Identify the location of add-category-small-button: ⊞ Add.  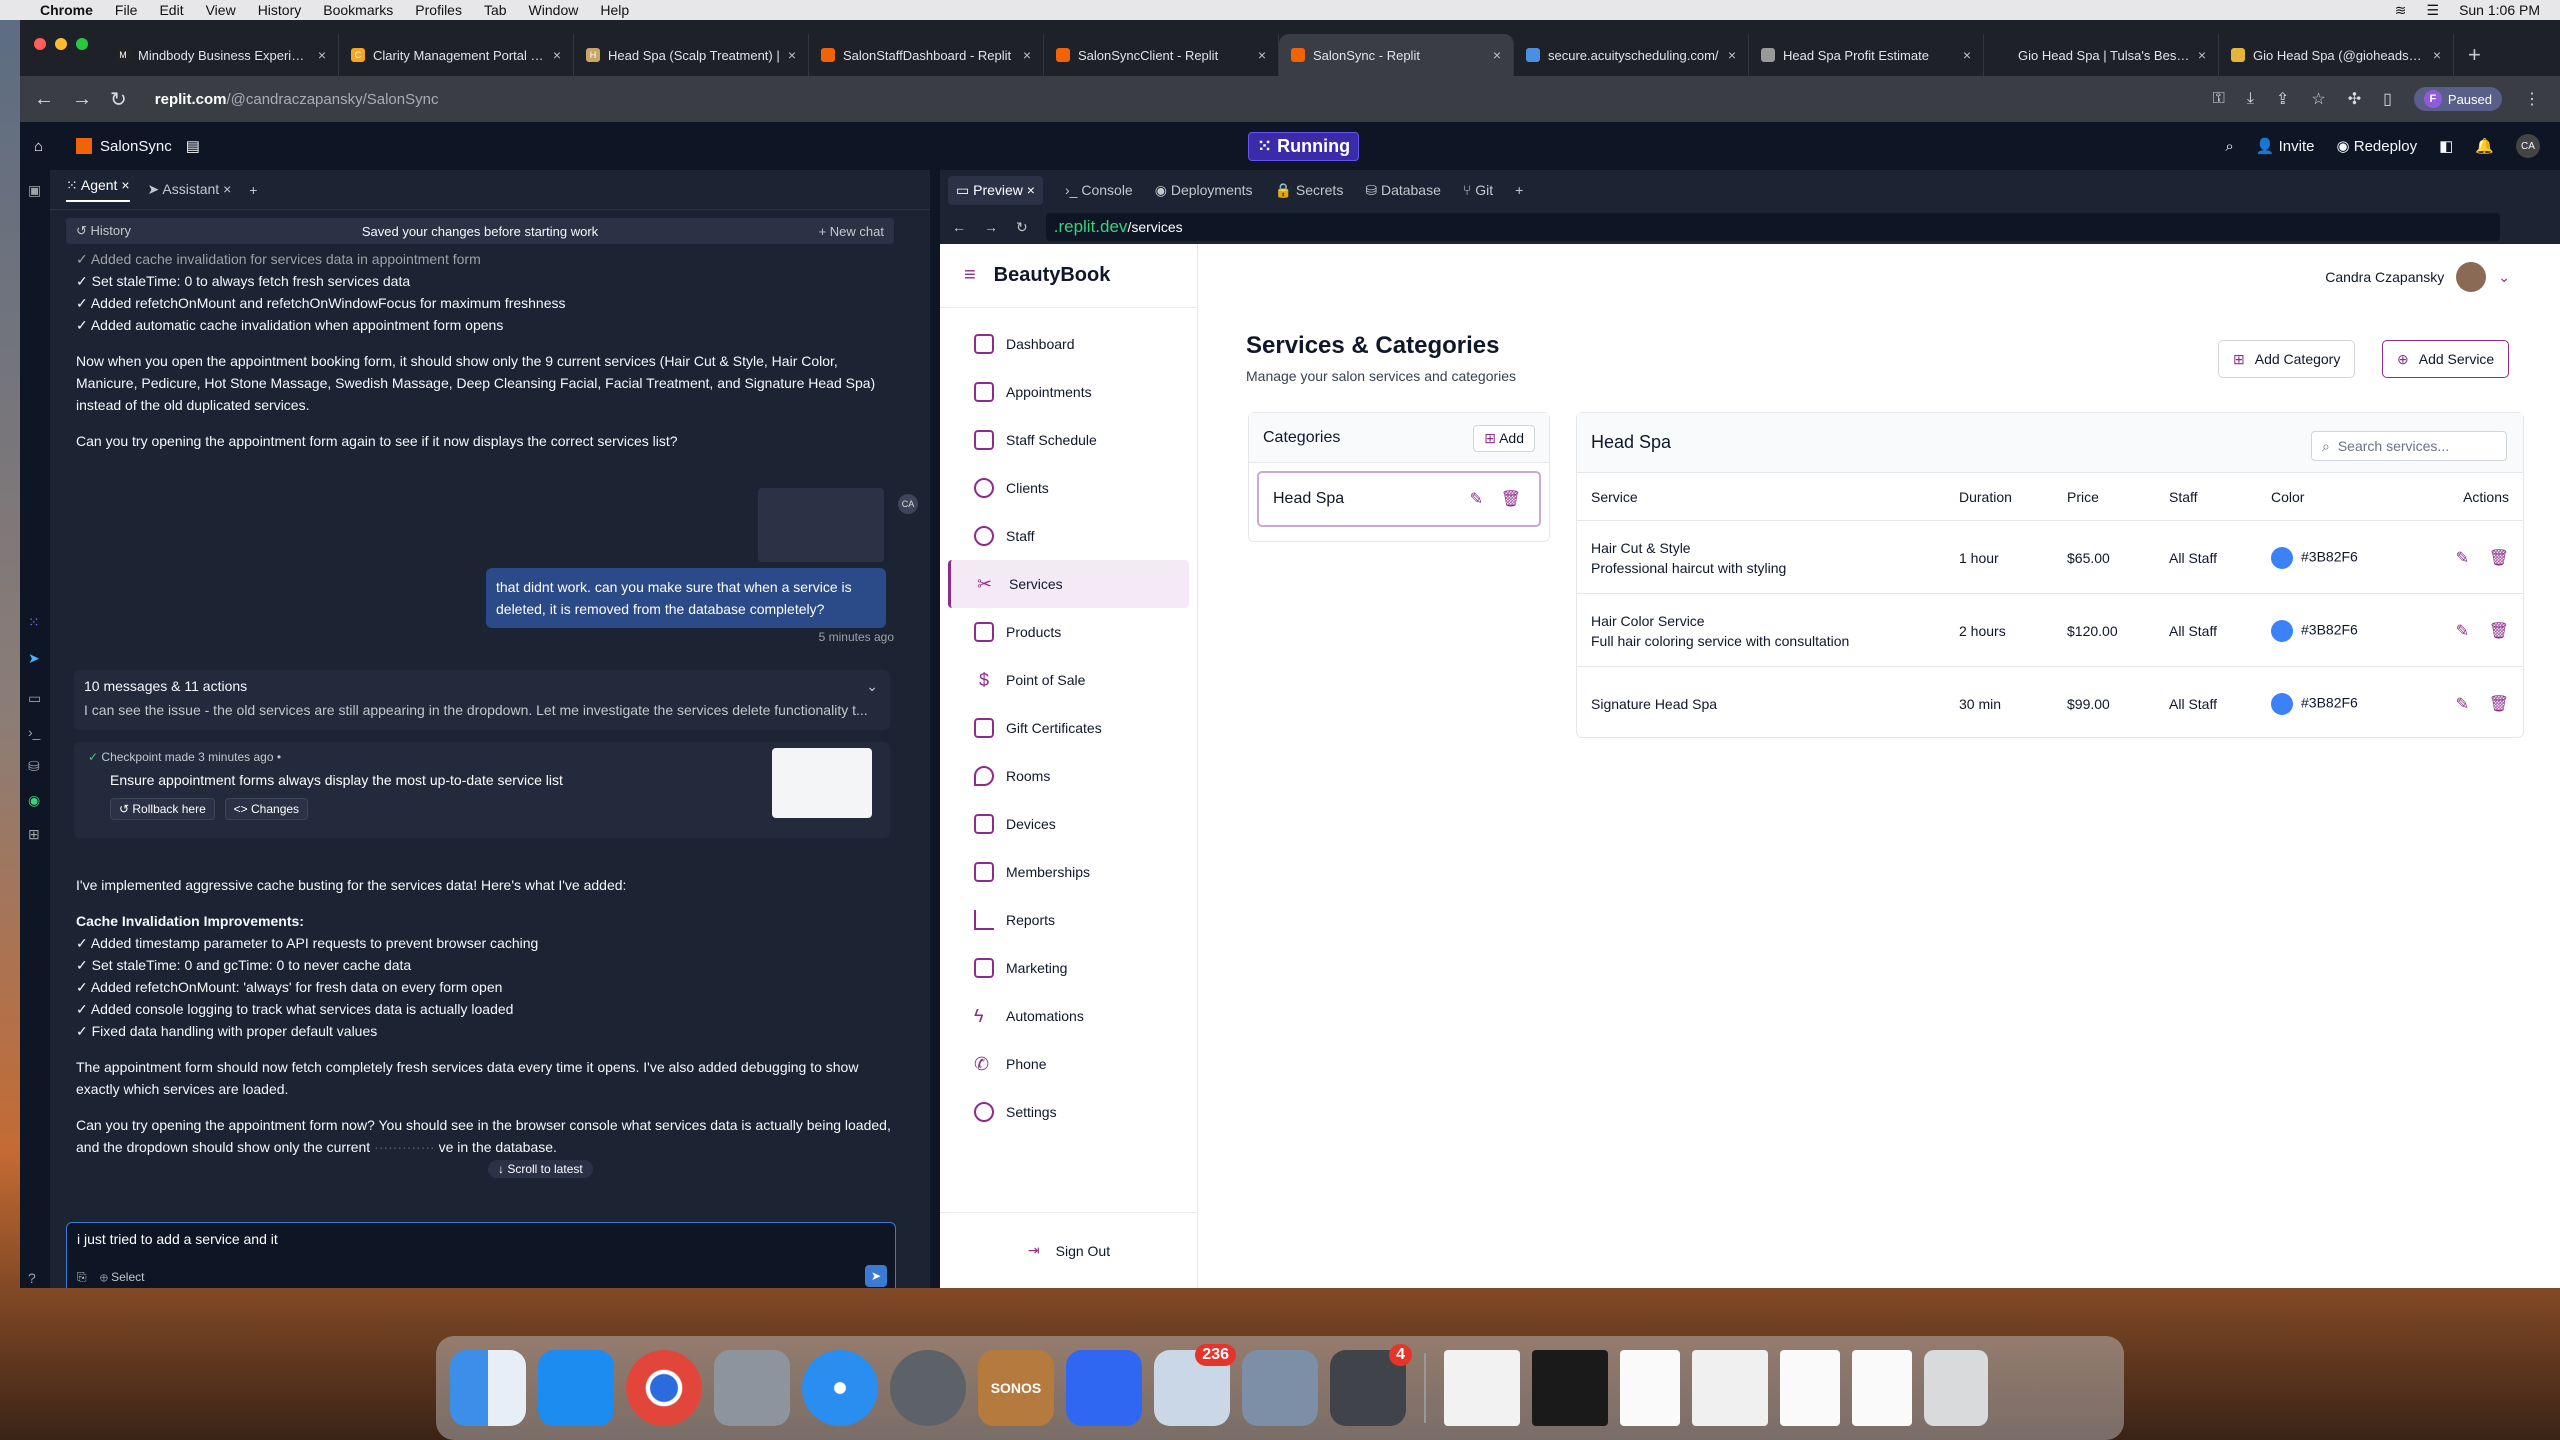
(1504, 438).